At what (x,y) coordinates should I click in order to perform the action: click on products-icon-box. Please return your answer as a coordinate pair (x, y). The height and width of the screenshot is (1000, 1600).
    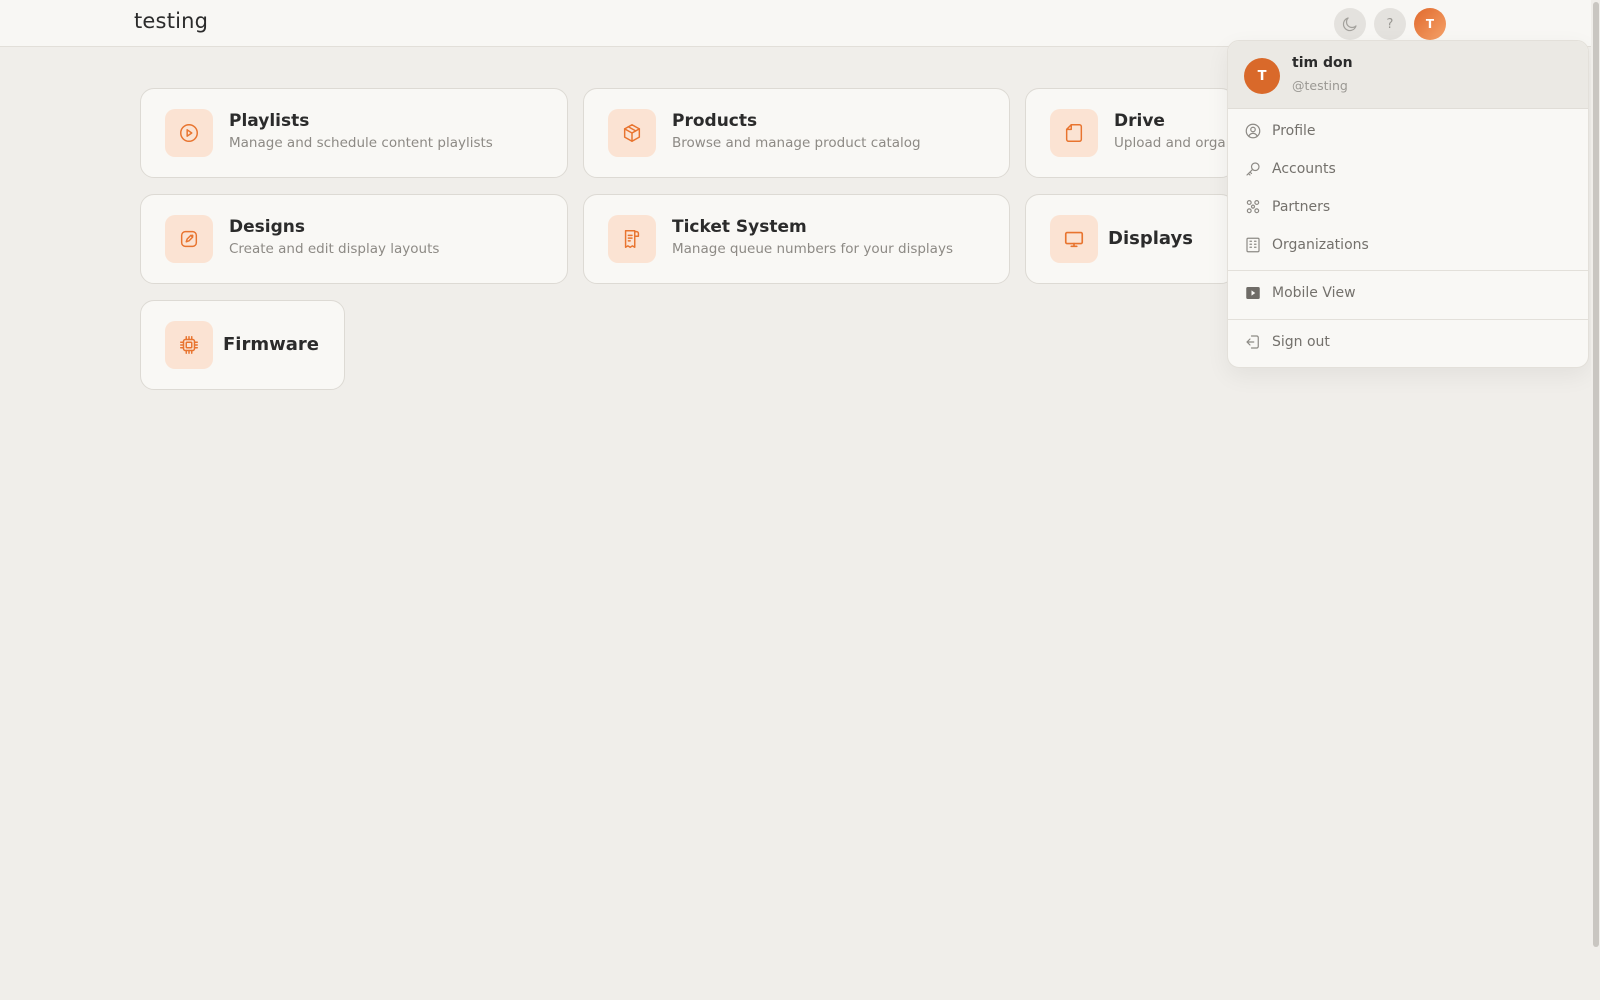
    Looking at the image, I should click on (632, 133).